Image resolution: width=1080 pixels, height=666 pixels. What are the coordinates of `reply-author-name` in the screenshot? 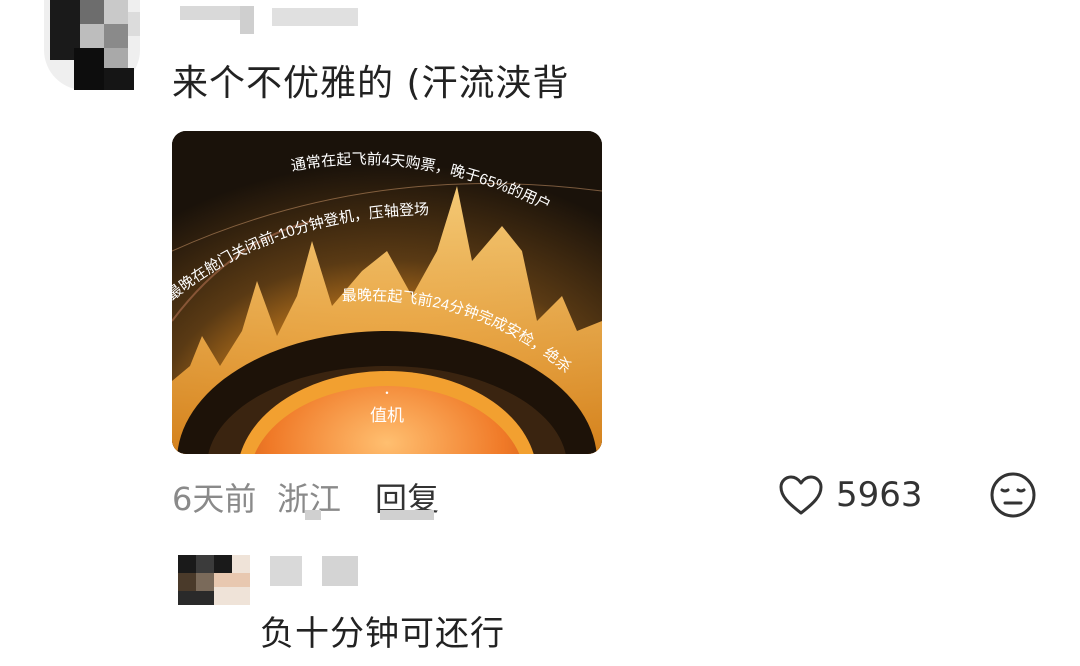 It's located at (286, 571).